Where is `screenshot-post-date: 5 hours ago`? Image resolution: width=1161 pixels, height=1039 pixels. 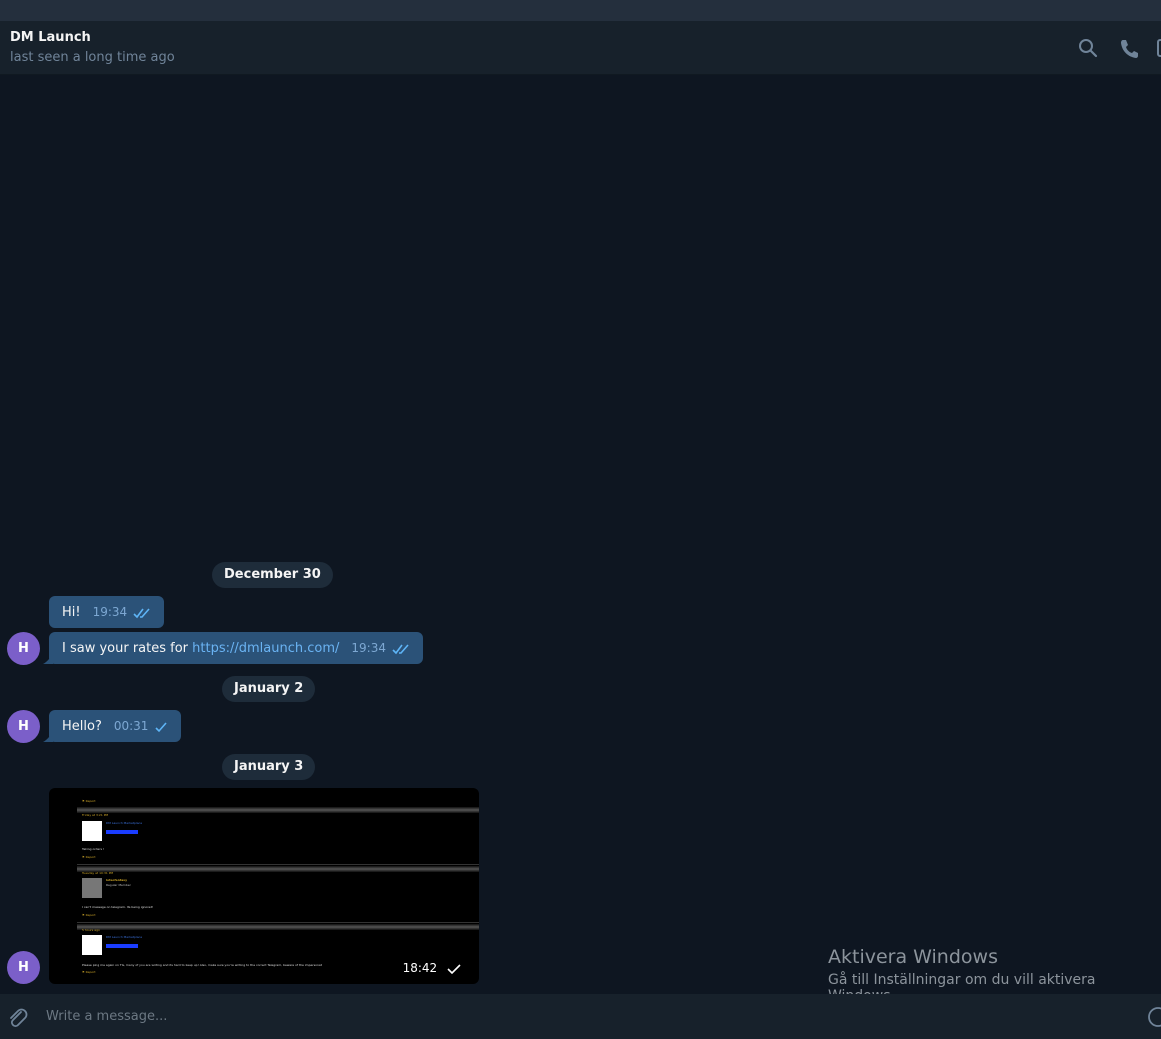 screenshot-post-date: 5 hours ago is located at coordinates (91, 930).